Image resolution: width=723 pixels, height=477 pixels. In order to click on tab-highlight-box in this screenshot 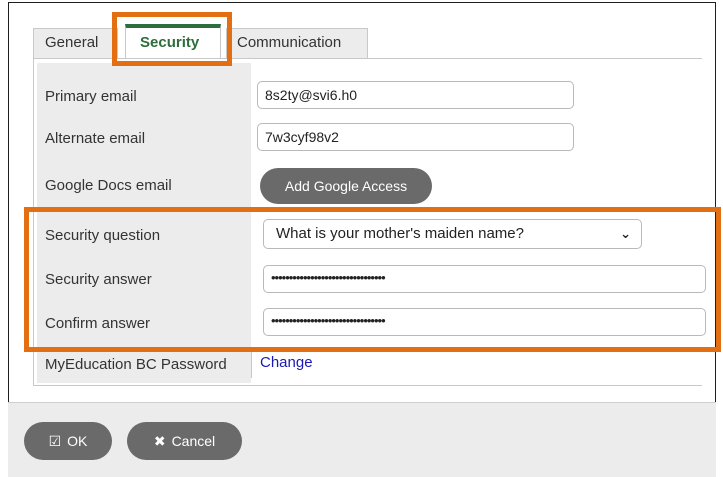, I will do `click(172, 39)`.